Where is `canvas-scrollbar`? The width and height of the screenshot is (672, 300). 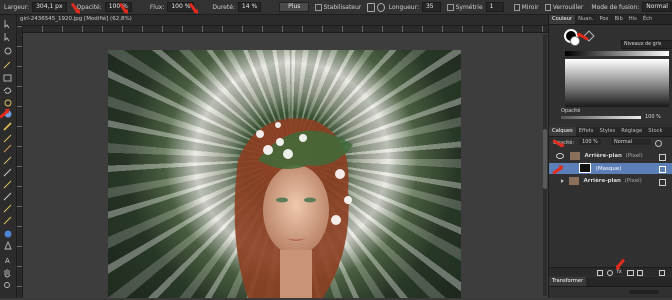
canvas-scrollbar is located at coordinates (545, 165).